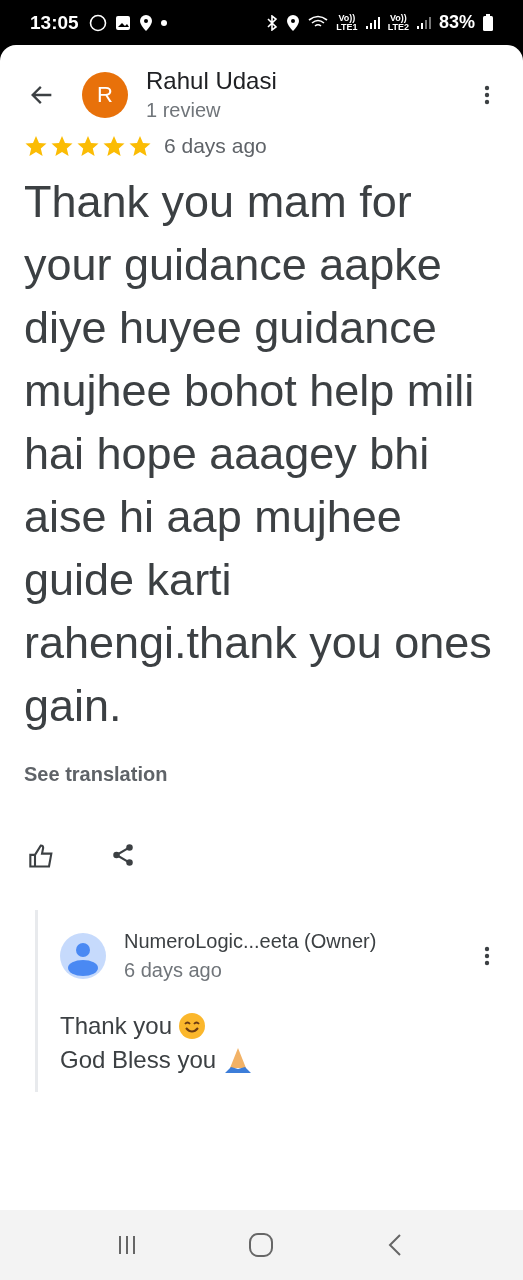 The image size is (523, 1280). Describe the element at coordinates (251, 941) in the screenshot. I see `owner-name: NumeroLogic...eeta (Owner)` at that location.